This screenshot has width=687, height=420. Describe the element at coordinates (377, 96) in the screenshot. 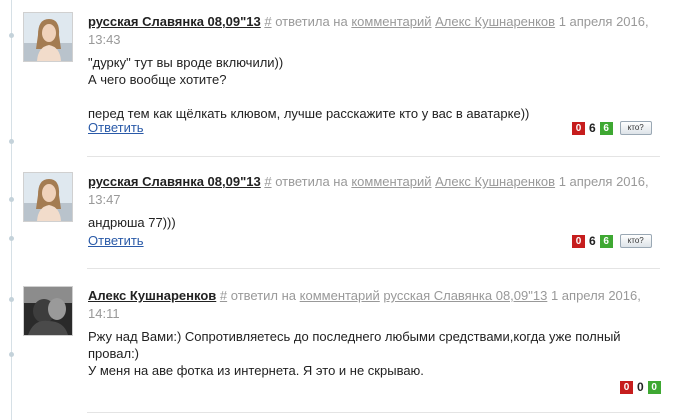

I see `comment-line` at that location.